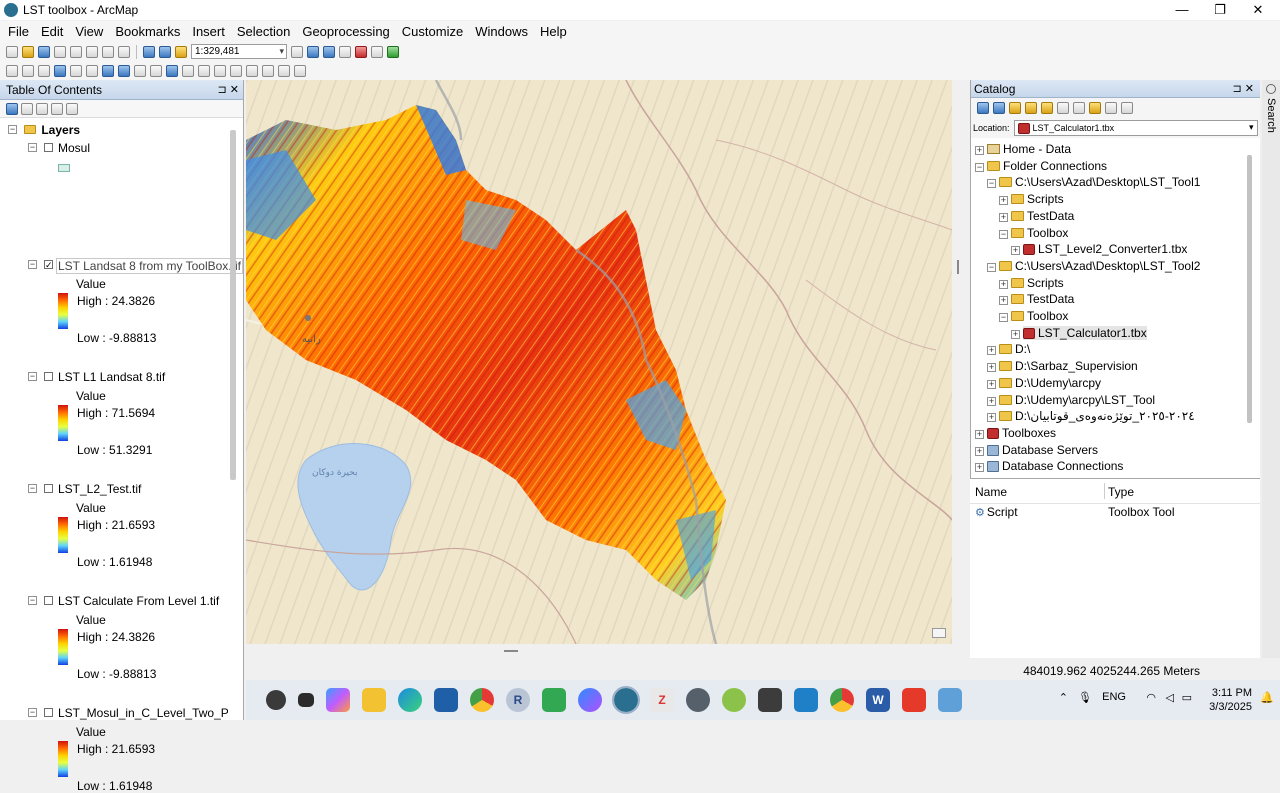 This screenshot has height=793, width=1280. I want to click on zotero-icon: Z, so click(662, 700).